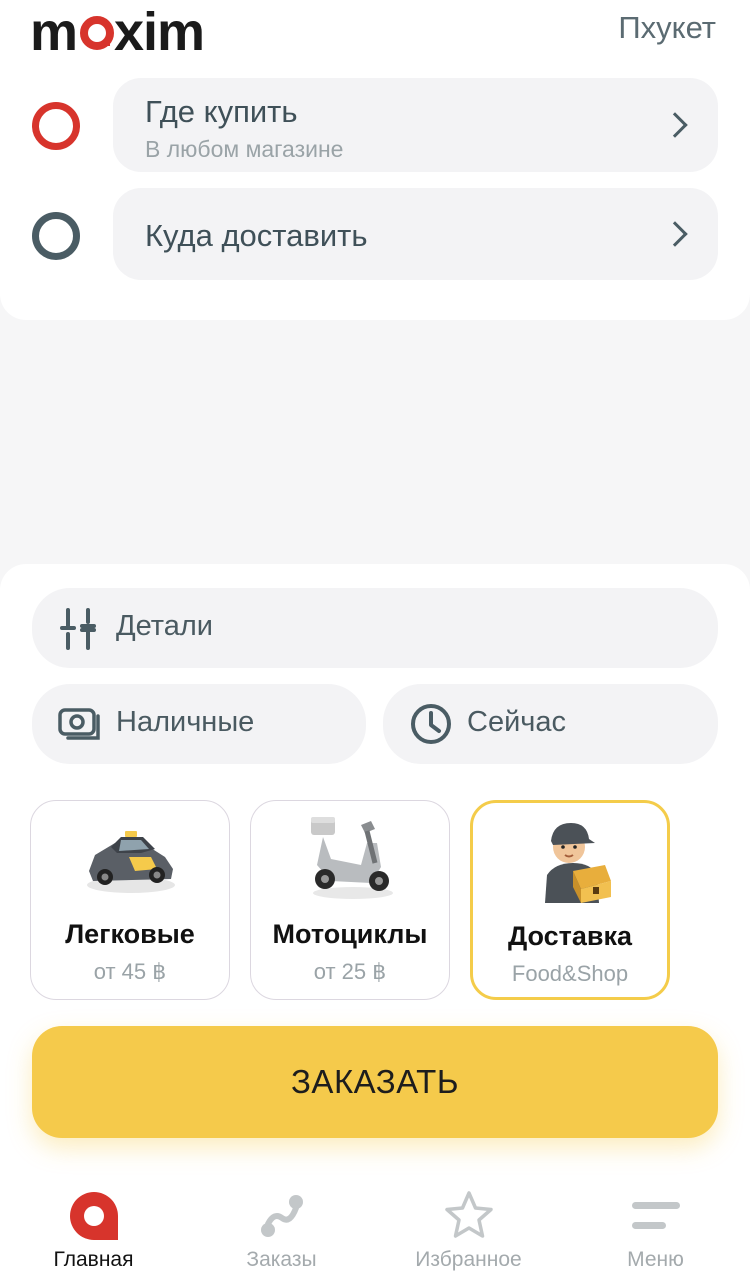  What do you see at coordinates (468, 1259) in the screenshot?
I see `nav-label: Избранное` at bounding box center [468, 1259].